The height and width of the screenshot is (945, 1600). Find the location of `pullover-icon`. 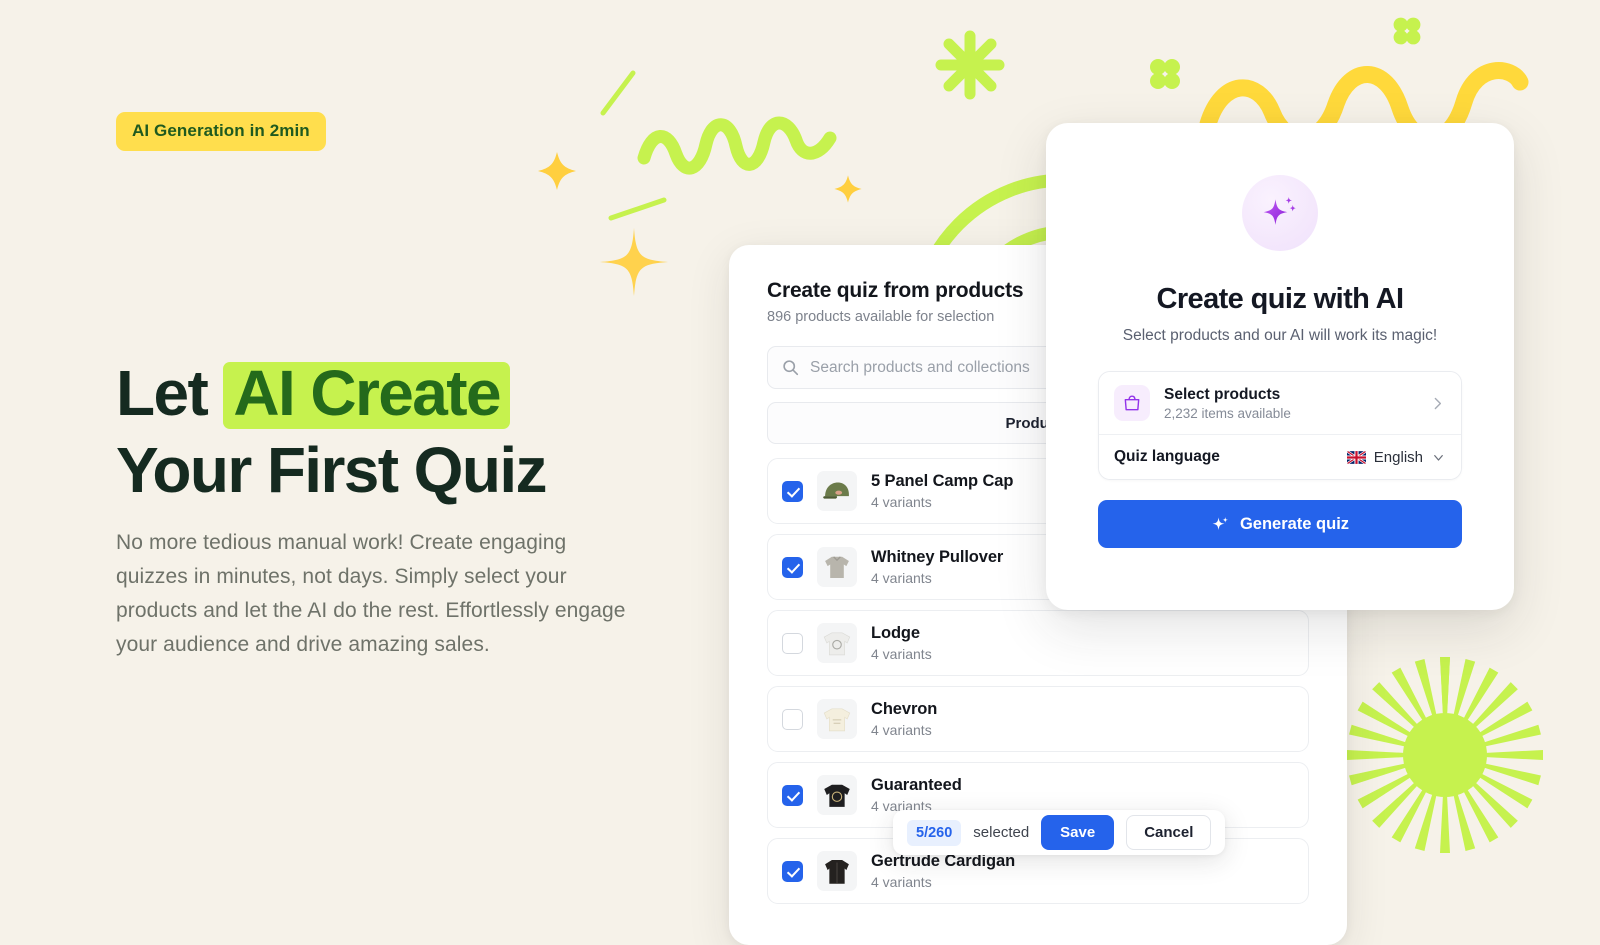

pullover-icon is located at coordinates (837, 567).